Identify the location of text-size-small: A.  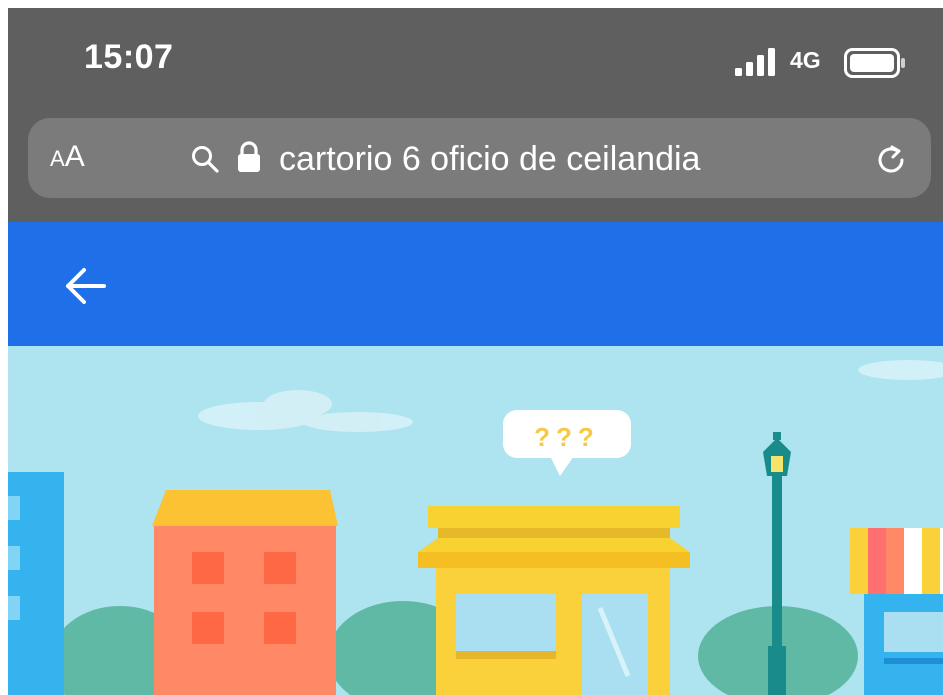
(57, 158).